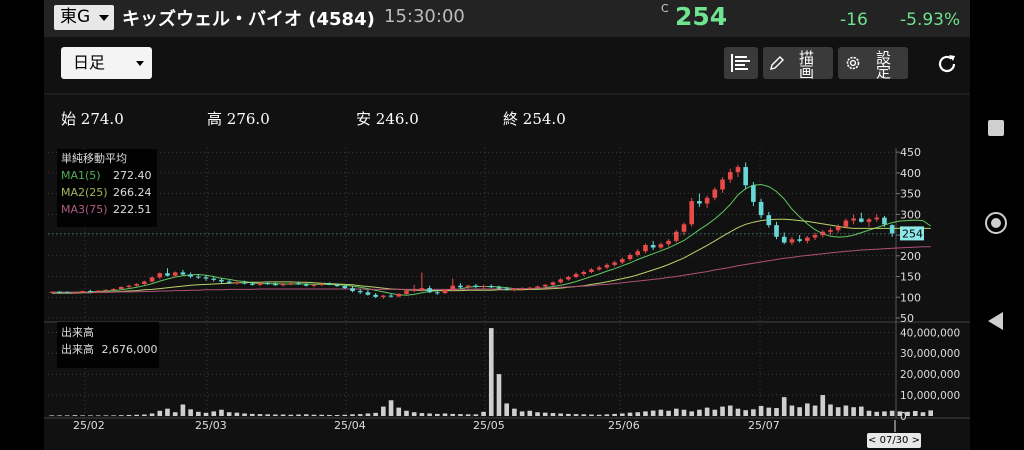 The image size is (1024, 450). Describe the element at coordinates (930, 20) in the screenshot. I see `price-change-percent: -5.93%` at that location.